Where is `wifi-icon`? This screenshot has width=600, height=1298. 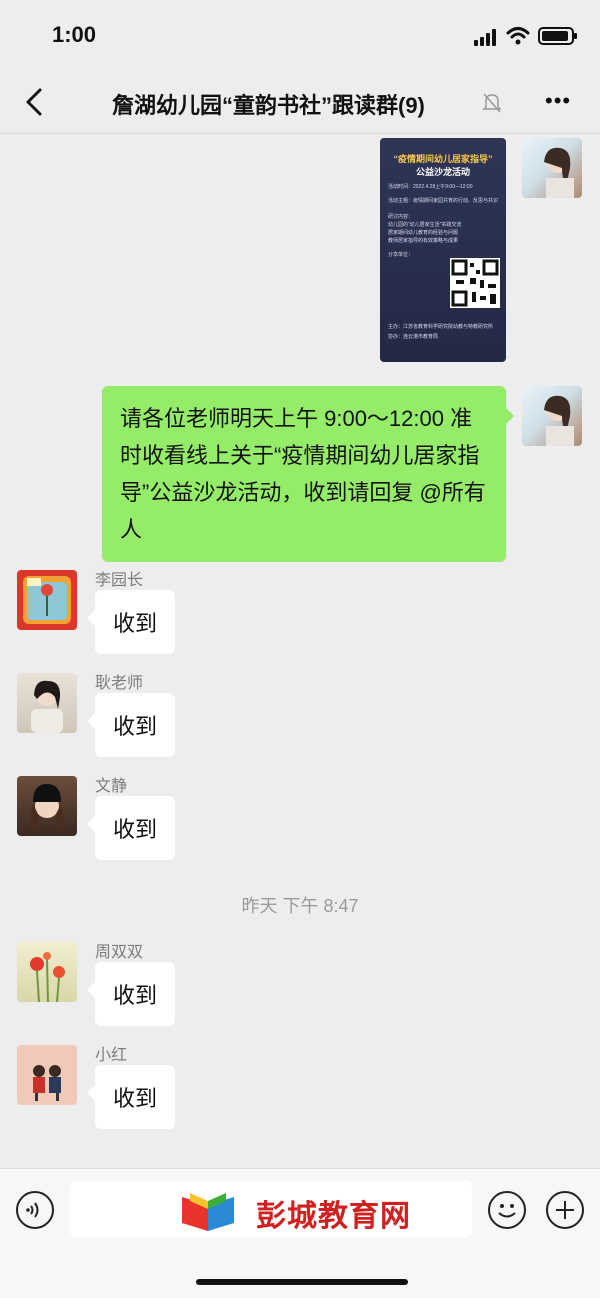
wifi-icon is located at coordinates (518, 36).